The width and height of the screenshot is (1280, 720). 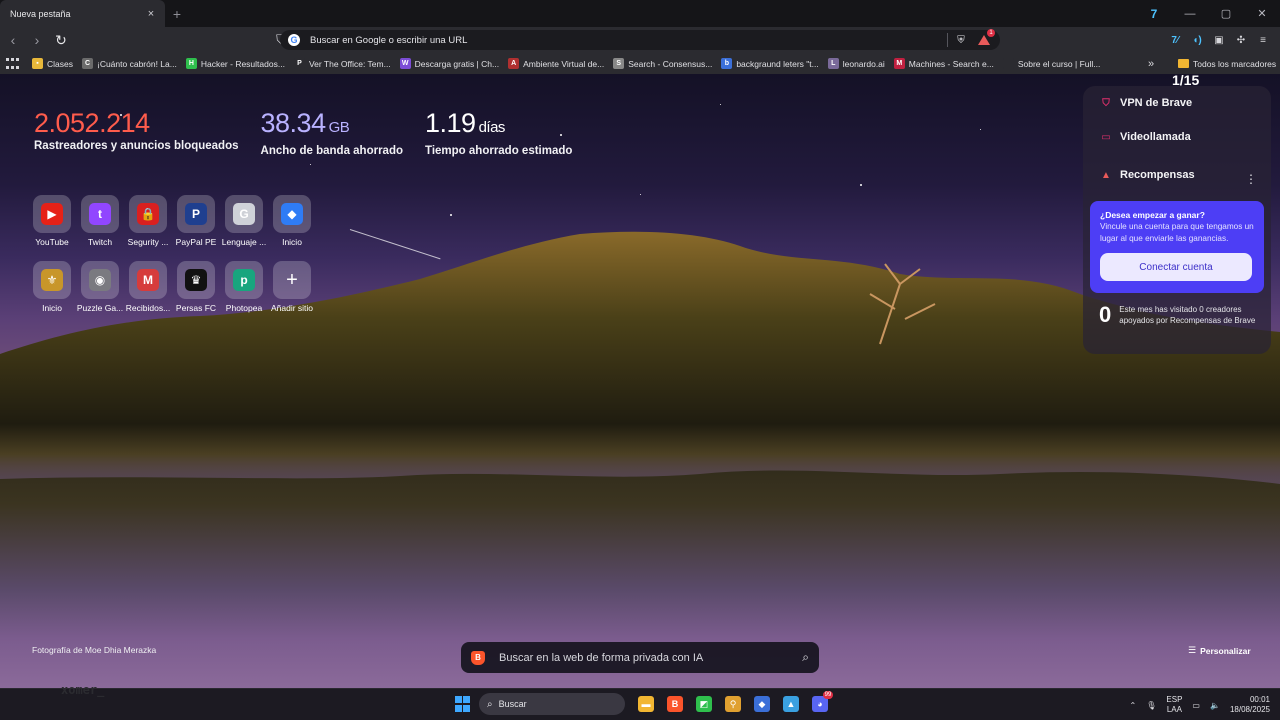 What do you see at coordinates (1219, 650) in the screenshot?
I see `customize-button: ☰ Personalizar` at bounding box center [1219, 650].